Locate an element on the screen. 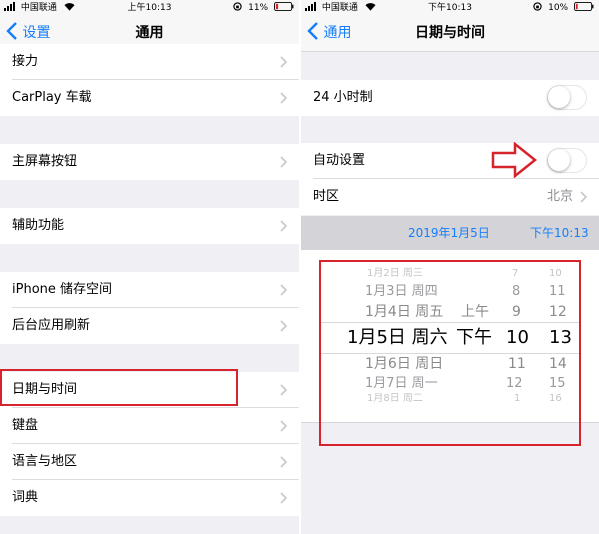 This screenshot has height=534, width=599. selected-date-bar: 2019年1月5日 下午10:13 is located at coordinates (450, 233).